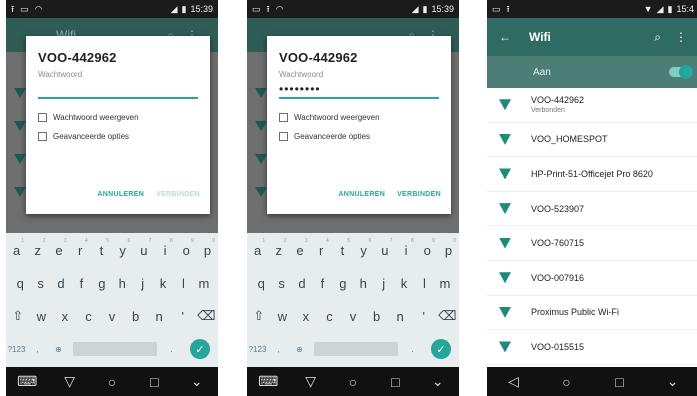  I want to click on network-item: VOO-007916, so click(592, 278).